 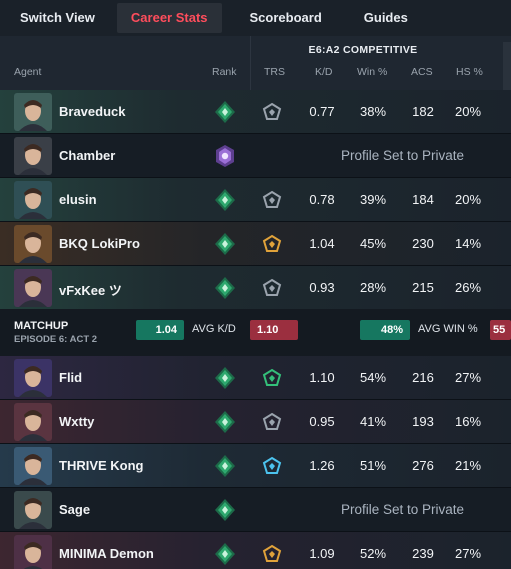 I want to click on kd-value: 1.26, so click(x=322, y=465).